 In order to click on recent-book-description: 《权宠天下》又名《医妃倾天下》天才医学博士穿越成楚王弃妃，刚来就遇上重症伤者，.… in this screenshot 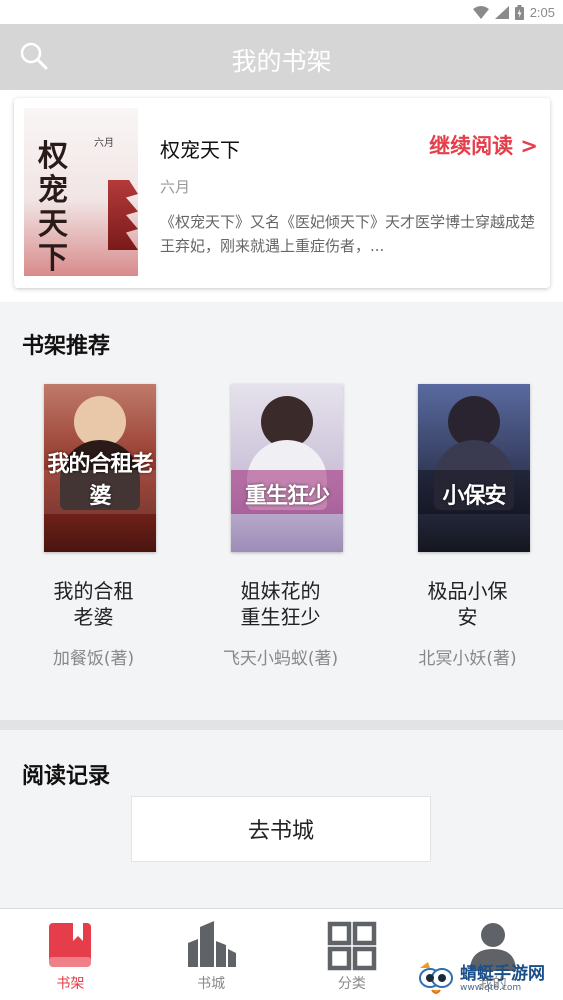, I will do `click(348, 234)`.